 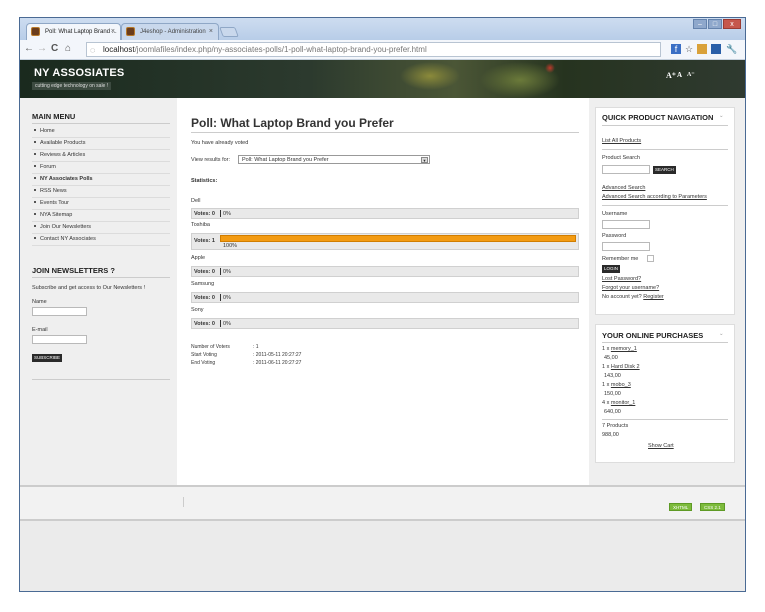 What do you see at coordinates (681, 507) in the screenshot?
I see `xhtml-badge: XHTML` at bounding box center [681, 507].